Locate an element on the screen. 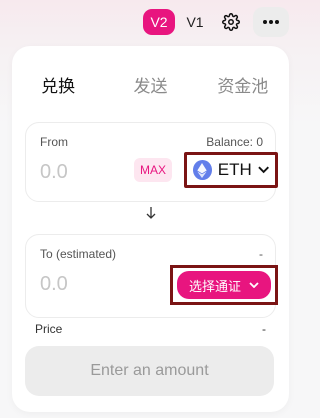 Image resolution: width=320 pixels, height=418 pixels. select-token-label: 选择通证 is located at coordinates (214, 286).